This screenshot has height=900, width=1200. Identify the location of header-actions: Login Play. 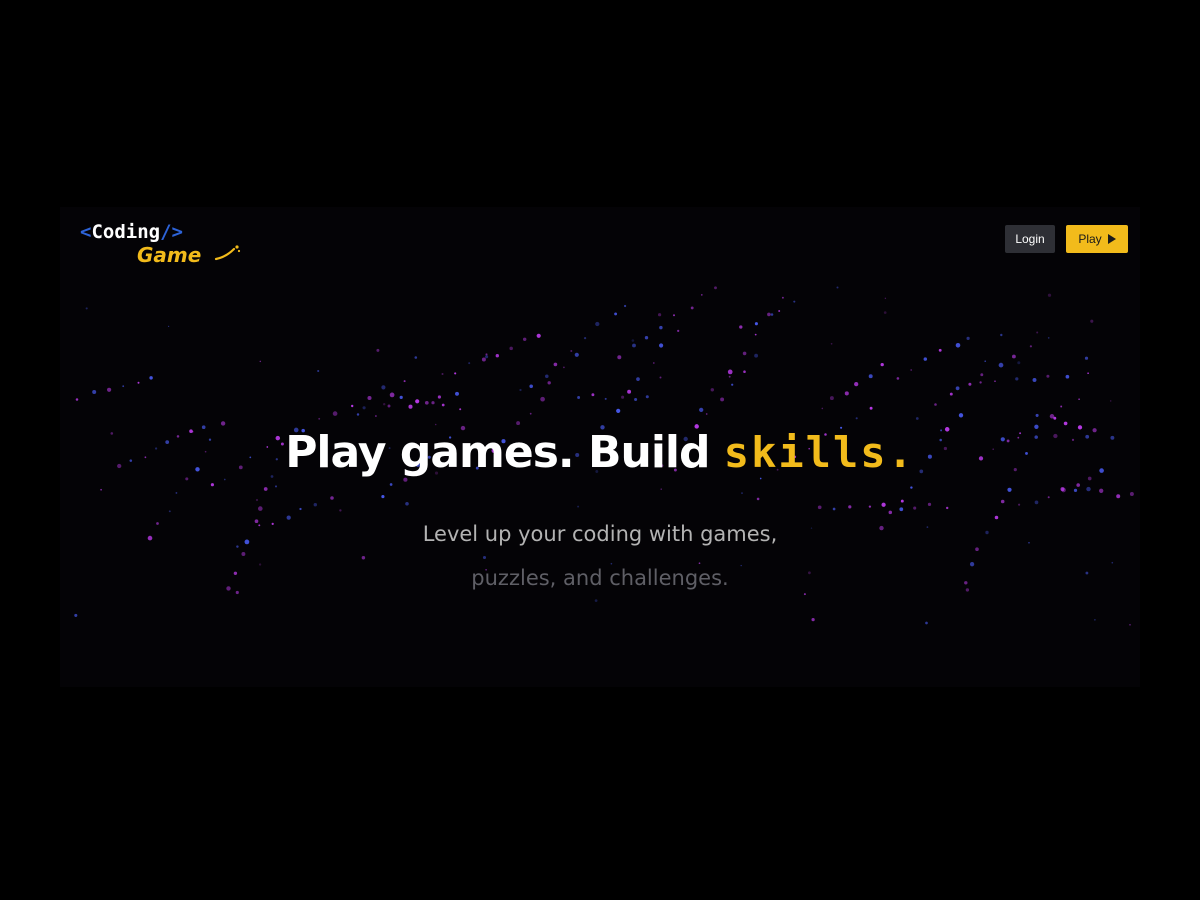
(1066, 239).